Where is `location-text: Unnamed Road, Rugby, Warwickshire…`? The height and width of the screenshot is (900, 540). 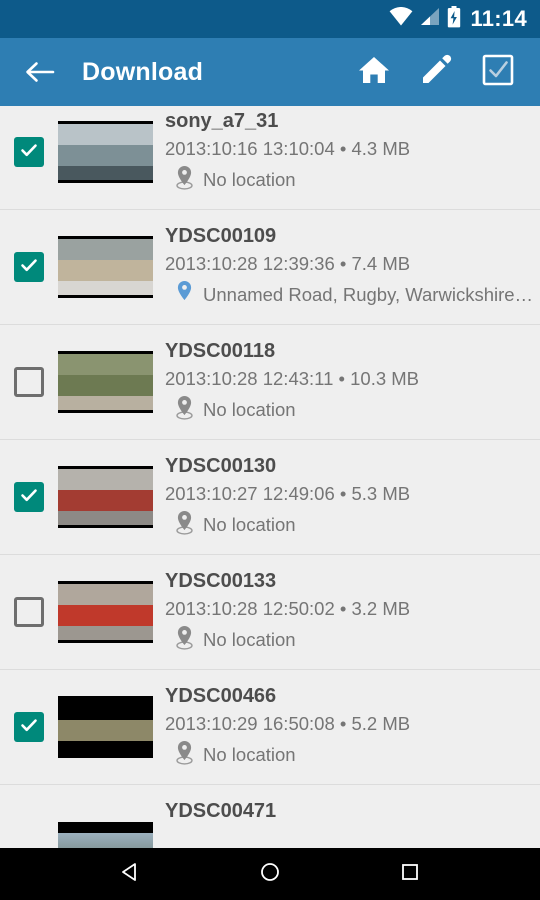
location-text: Unnamed Road, Rugby, Warwickshire… is located at coordinates (368, 294).